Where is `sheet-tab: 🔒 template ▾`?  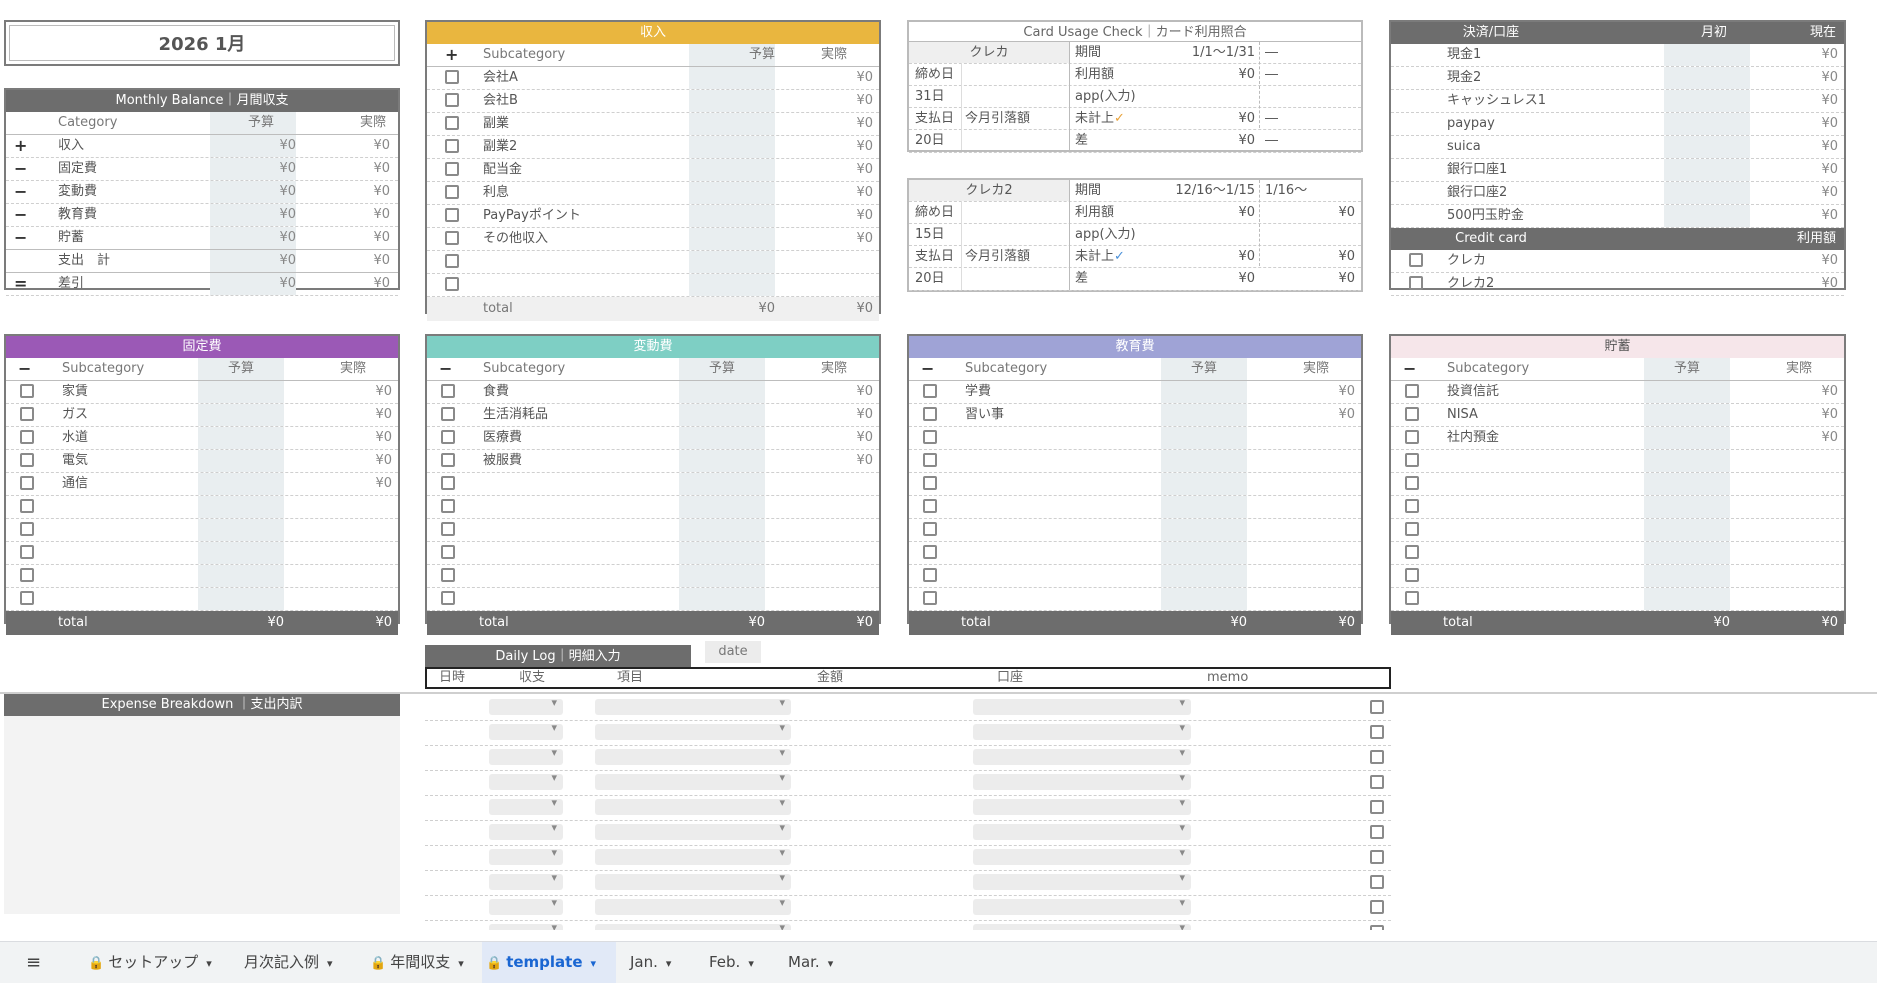
sheet-tab: 🔒 template ▾ is located at coordinates (549, 962).